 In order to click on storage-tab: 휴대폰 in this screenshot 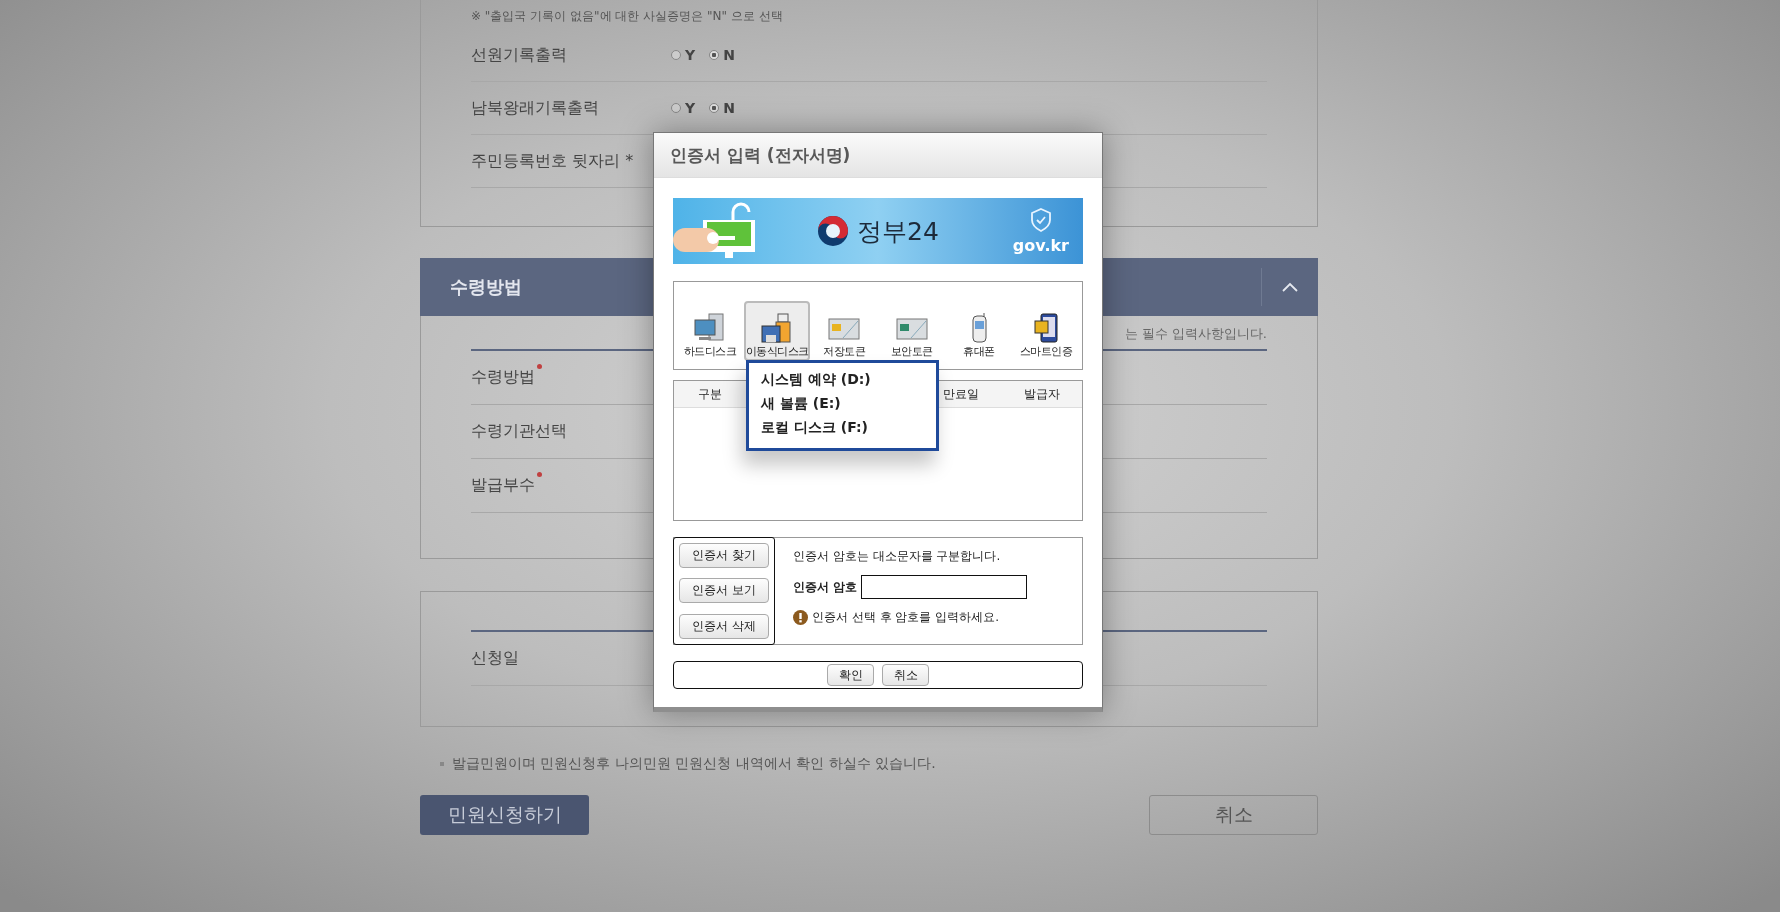, I will do `click(978, 331)`.